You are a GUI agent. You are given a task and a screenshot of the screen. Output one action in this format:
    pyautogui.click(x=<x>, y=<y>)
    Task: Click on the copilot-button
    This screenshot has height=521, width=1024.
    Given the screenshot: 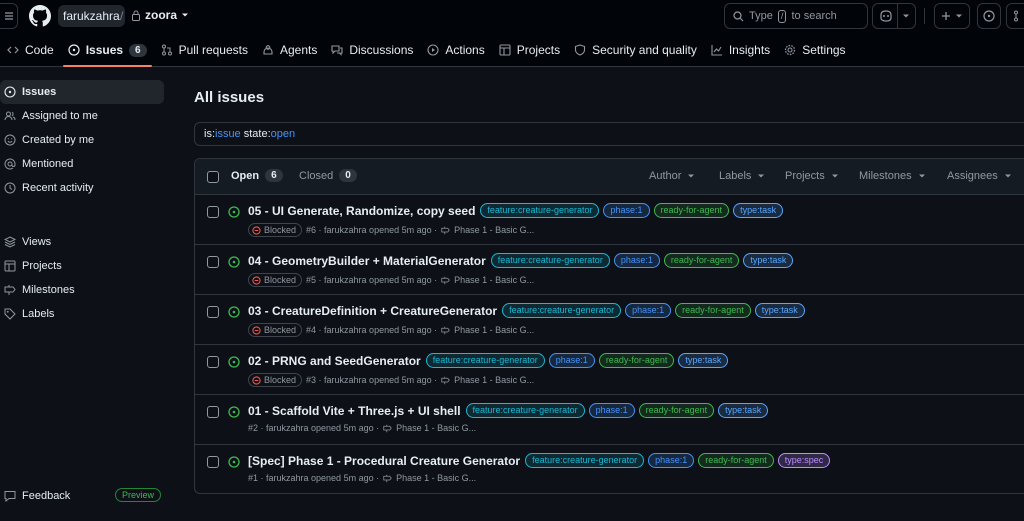 What is the action you would take?
    pyautogui.click(x=894, y=16)
    